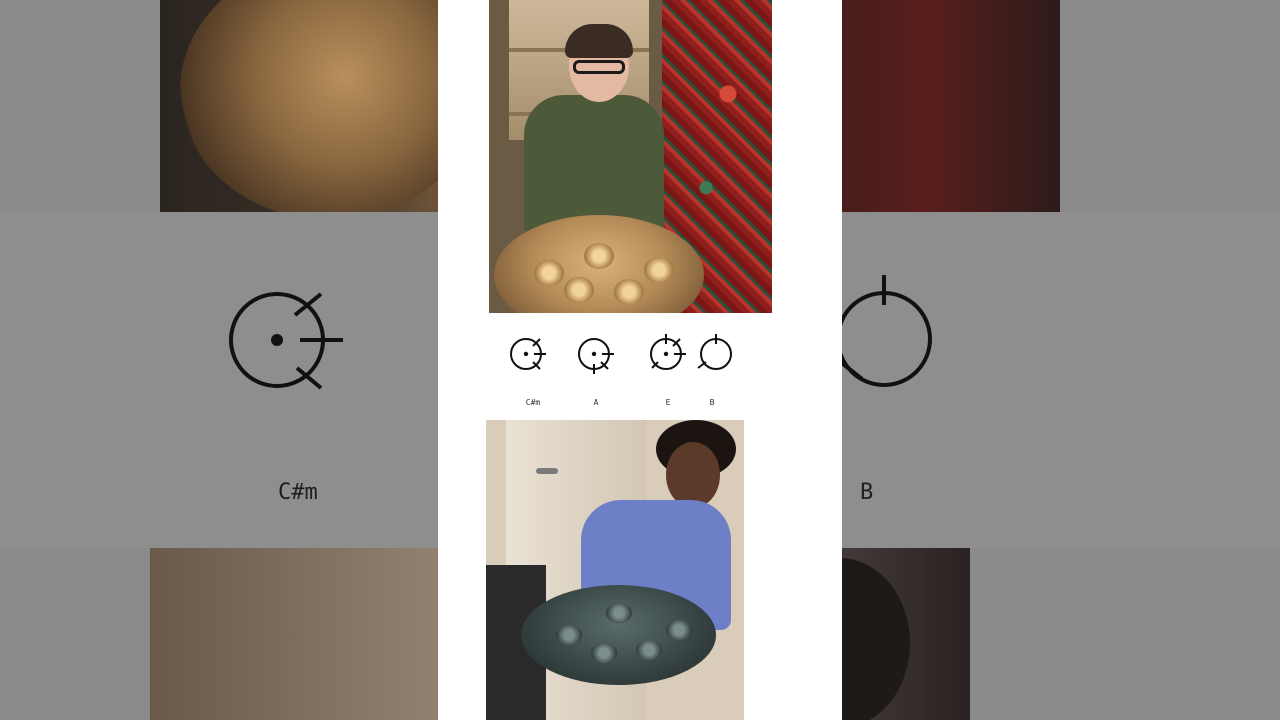  What do you see at coordinates (286, 341) in the screenshot?
I see `background-chord-symbol-left` at bounding box center [286, 341].